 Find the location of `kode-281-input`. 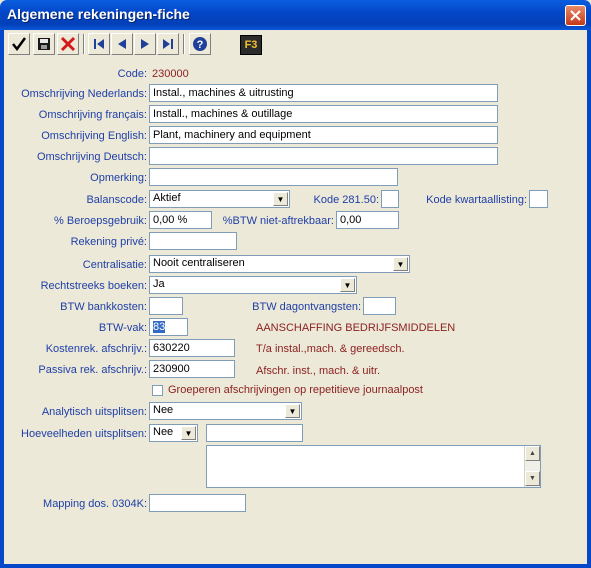

kode-281-input is located at coordinates (390, 199).